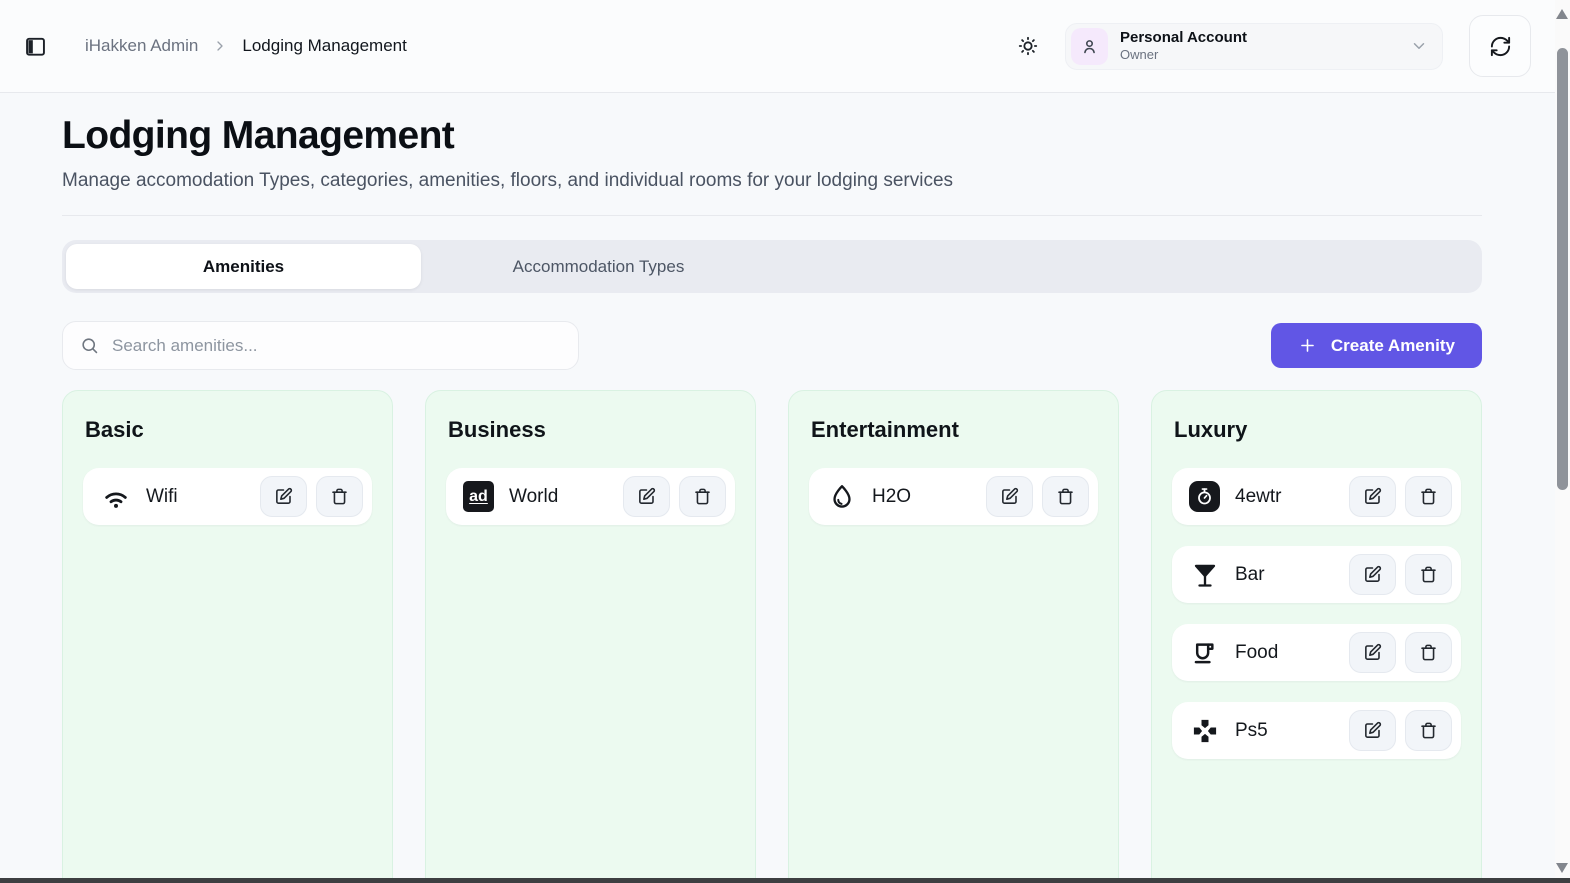 The width and height of the screenshot is (1570, 883). What do you see at coordinates (841, 496) in the screenshot?
I see `droplet-icon` at bounding box center [841, 496].